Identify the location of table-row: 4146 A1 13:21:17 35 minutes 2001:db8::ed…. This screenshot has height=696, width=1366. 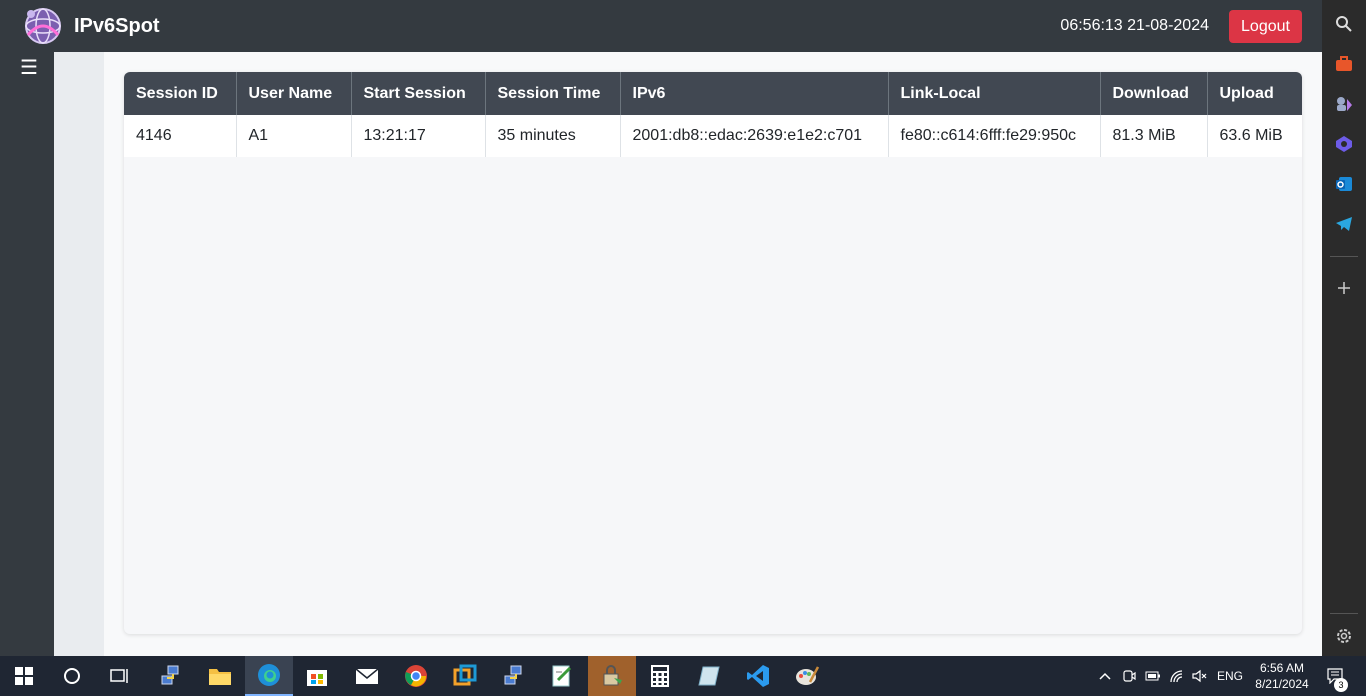
(713, 136).